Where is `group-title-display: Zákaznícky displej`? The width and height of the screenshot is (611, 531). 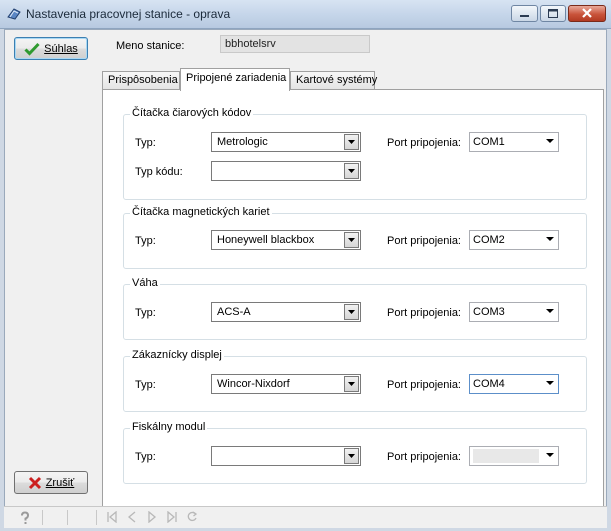
group-title-display: Zákaznícky displej is located at coordinates (177, 355).